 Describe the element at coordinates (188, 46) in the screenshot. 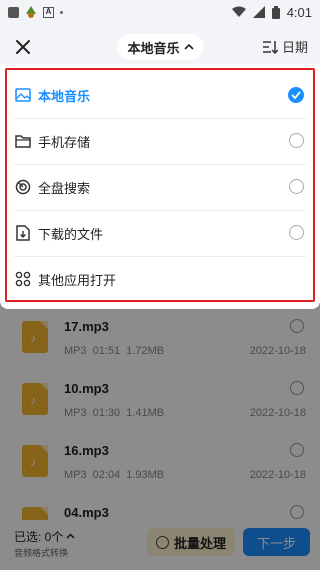

I see `chevron-up-icon` at that location.